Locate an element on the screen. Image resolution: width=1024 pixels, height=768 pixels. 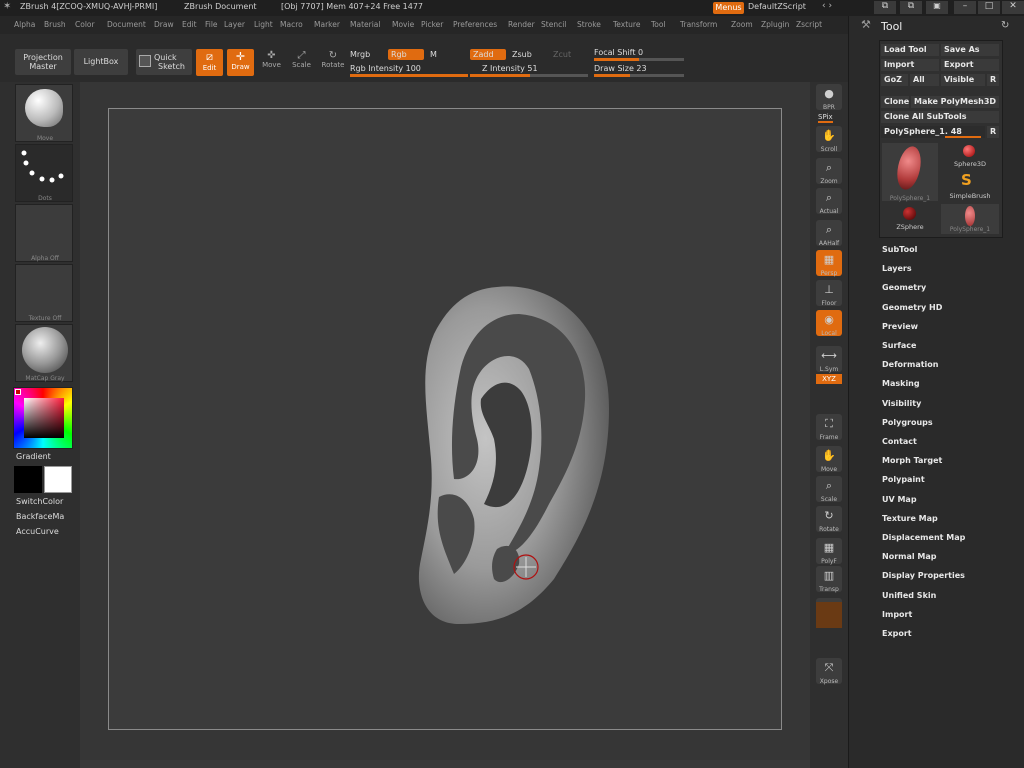
palette-visibility: Visibility is located at coordinates (901, 403).